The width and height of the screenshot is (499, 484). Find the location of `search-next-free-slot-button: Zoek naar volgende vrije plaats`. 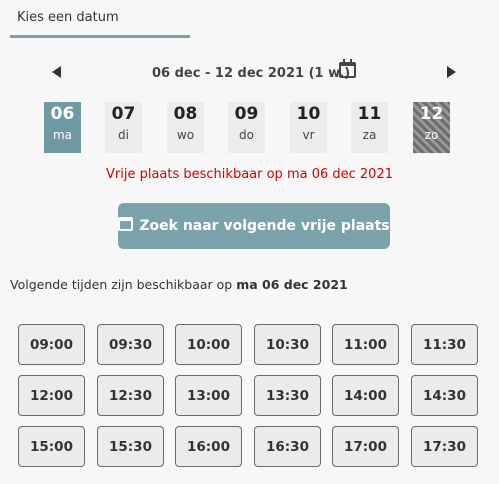

search-next-free-slot-button: Zoek naar volgende vrije plaats is located at coordinates (254, 226).